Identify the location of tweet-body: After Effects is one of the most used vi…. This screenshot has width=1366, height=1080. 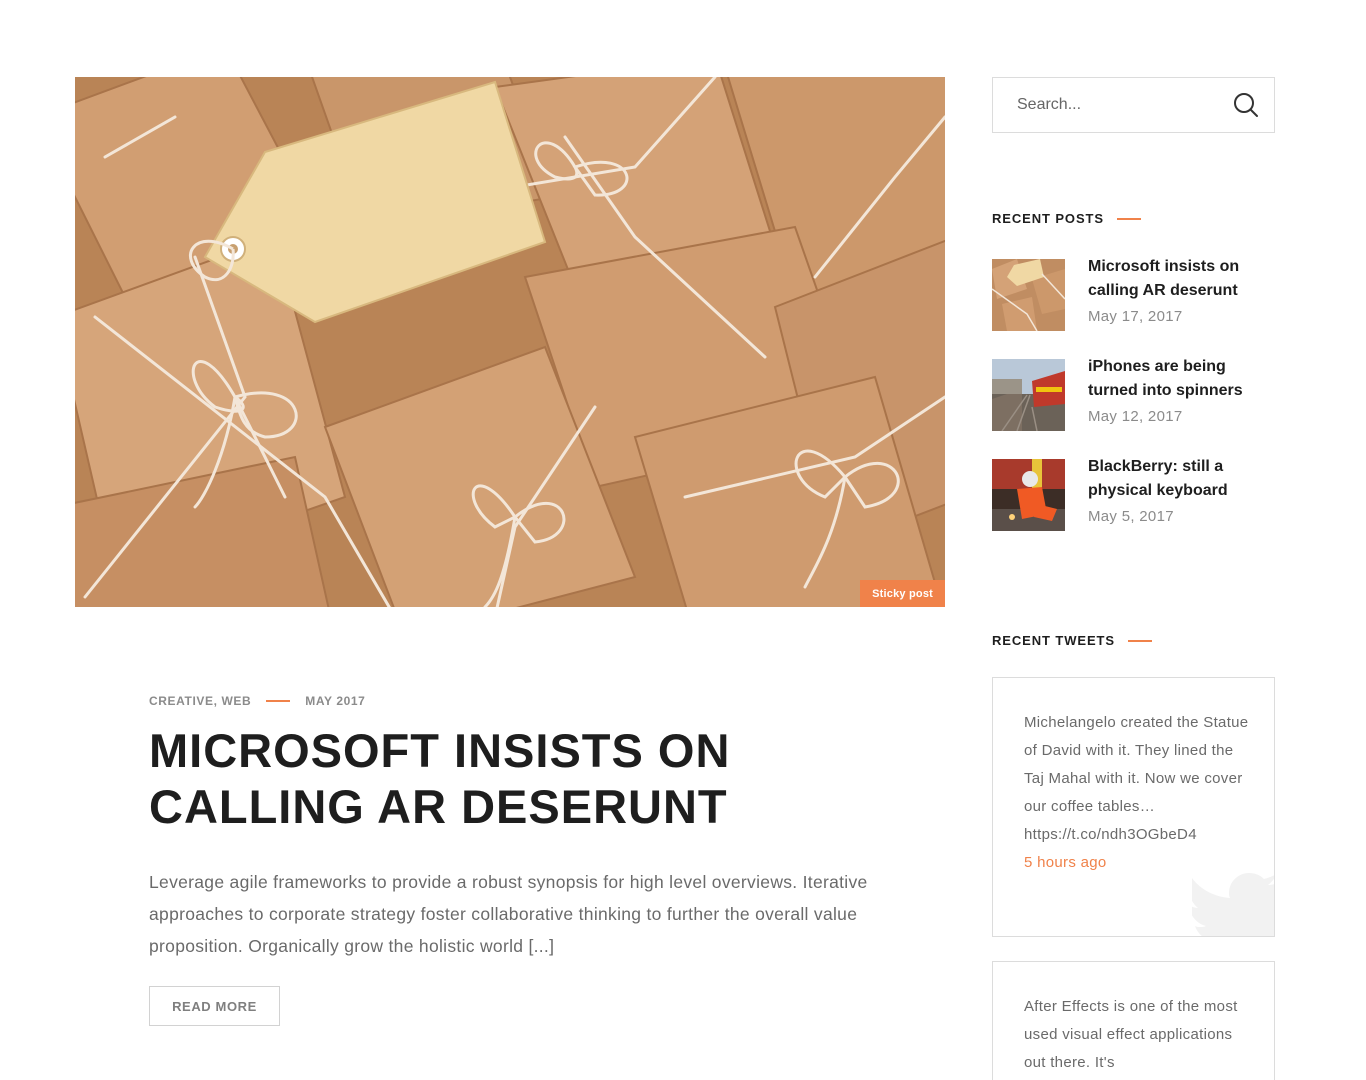
(1139, 1035).